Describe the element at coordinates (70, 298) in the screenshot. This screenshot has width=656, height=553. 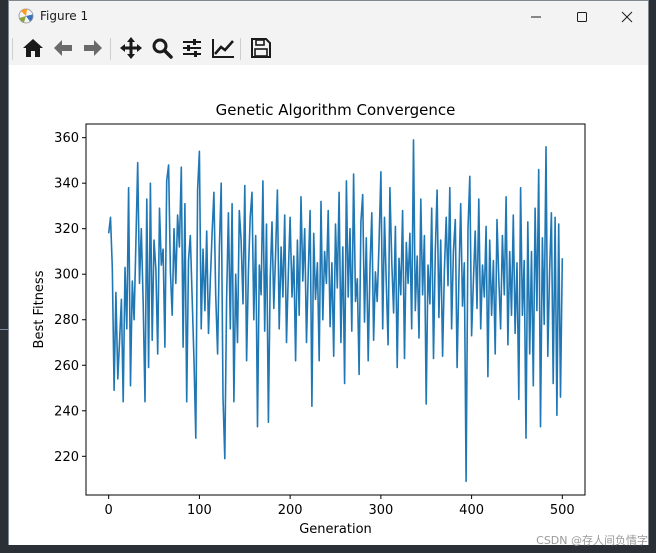
I see `y-axis: 220 240 260 280 300 320 340 360` at that location.